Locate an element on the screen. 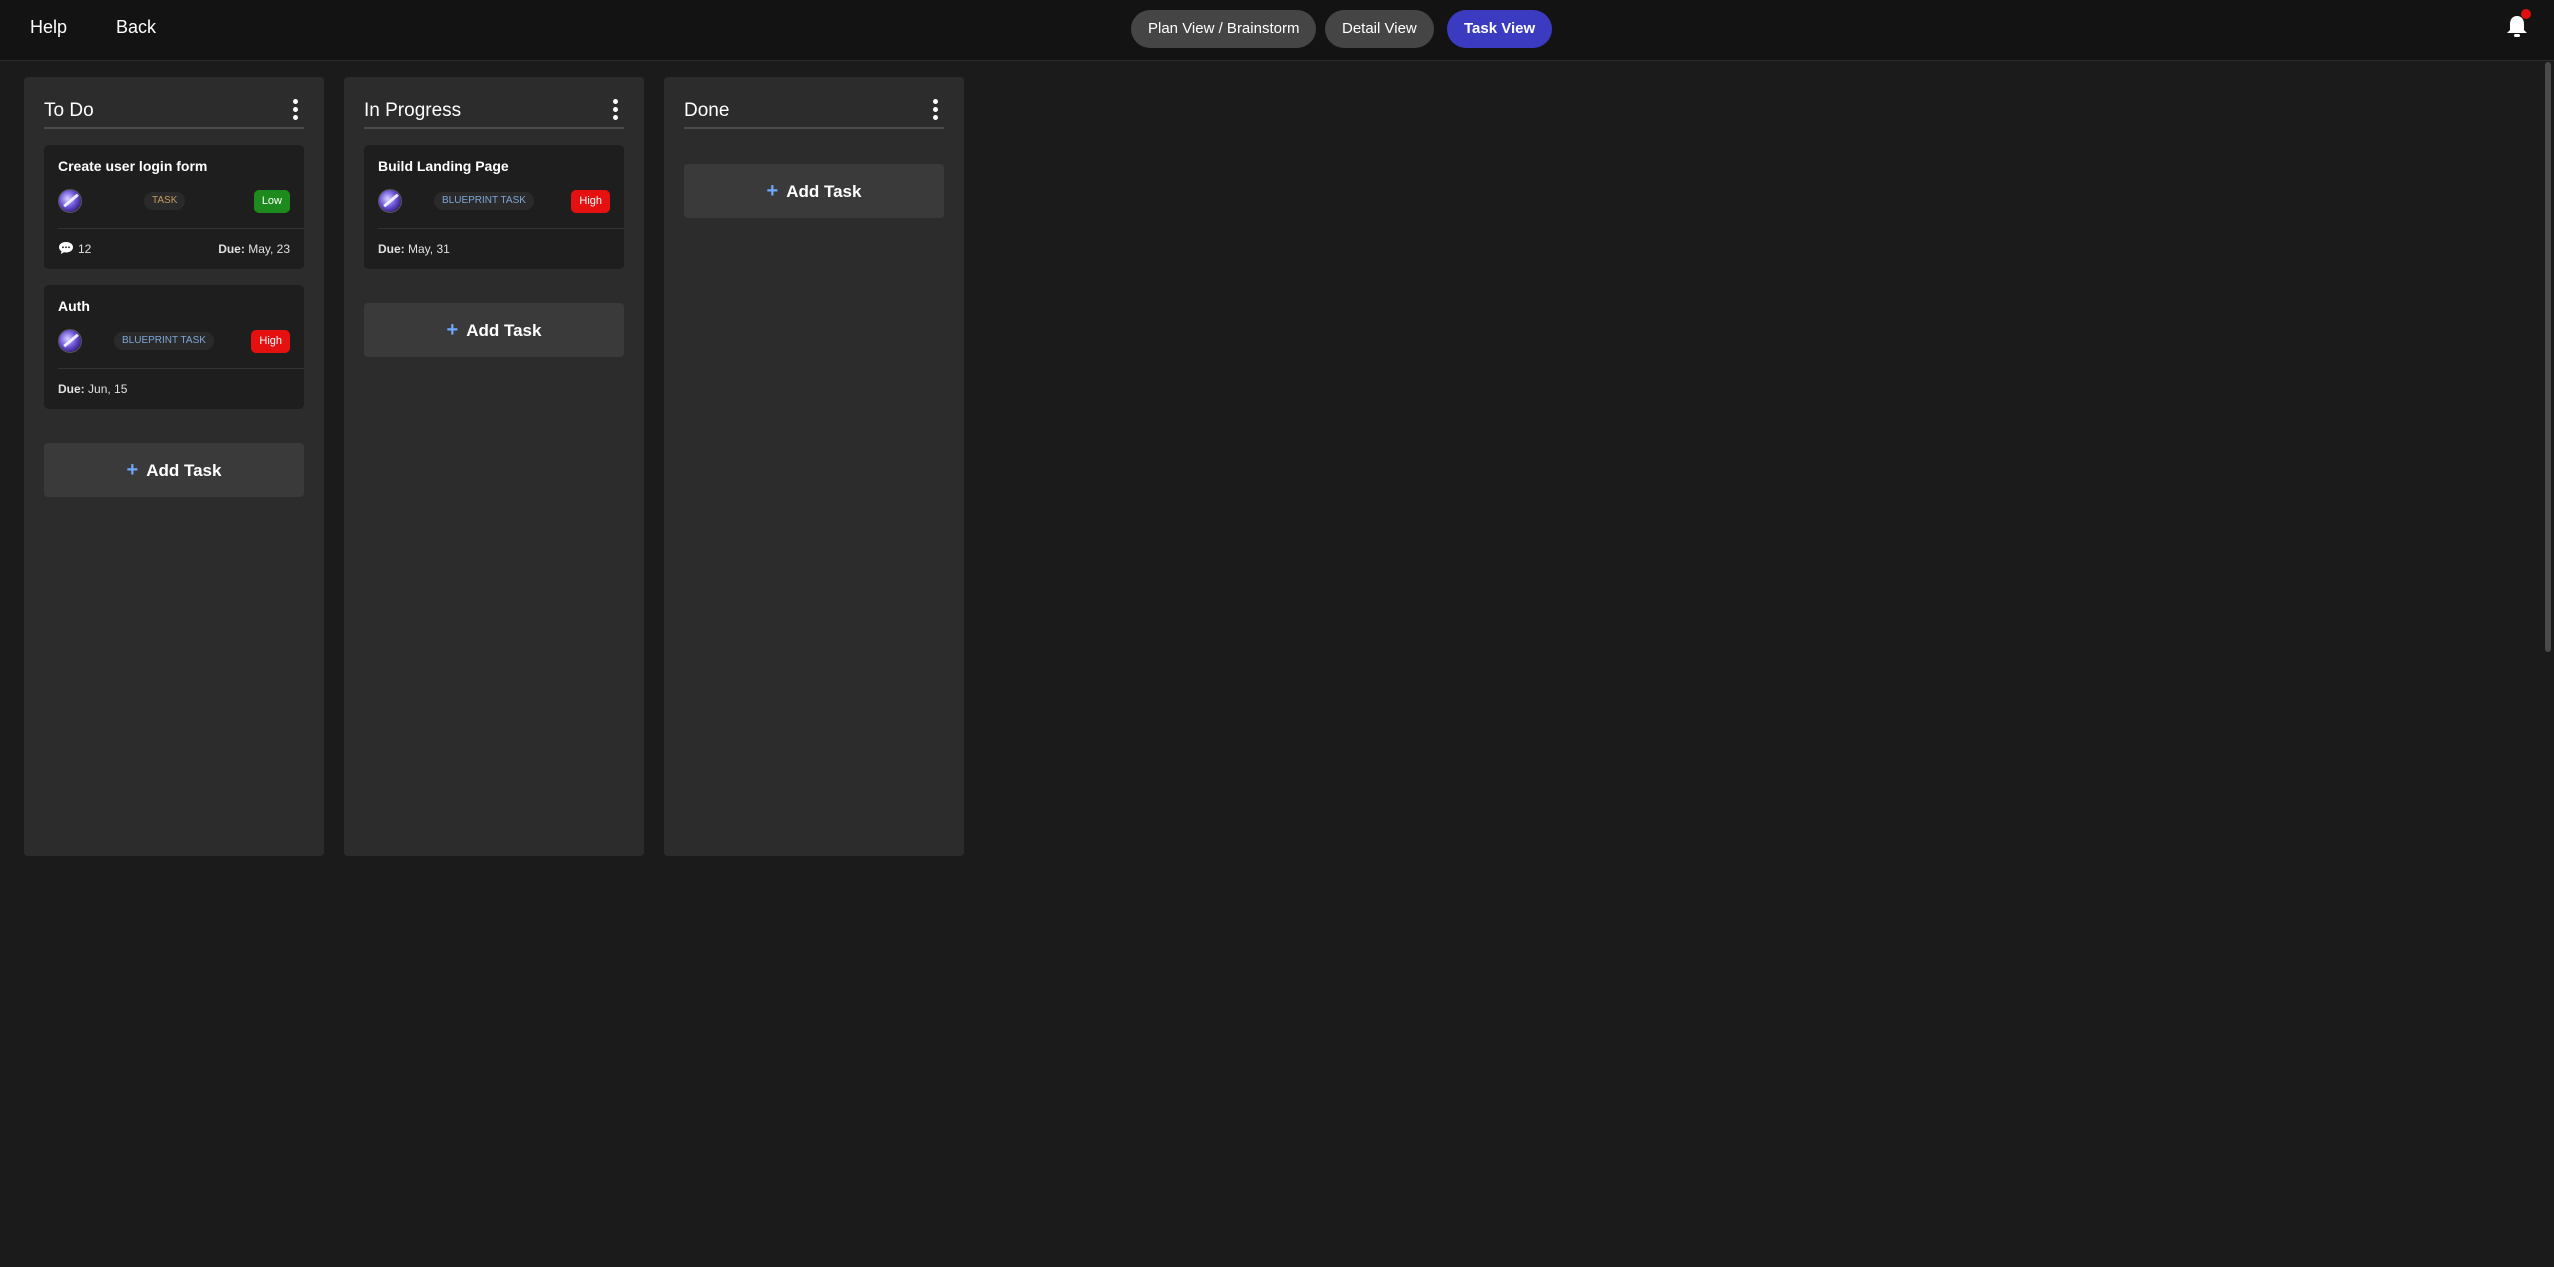  task-card: Auth BLUEPRINT TASK High Due: Jun, 15 is located at coordinates (174, 347).